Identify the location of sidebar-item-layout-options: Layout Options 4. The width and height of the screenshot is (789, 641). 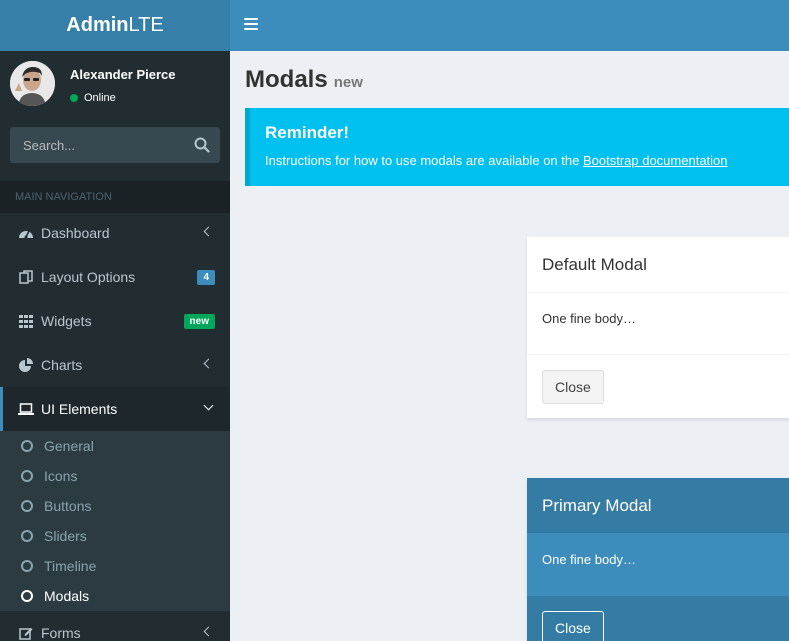
(115, 277).